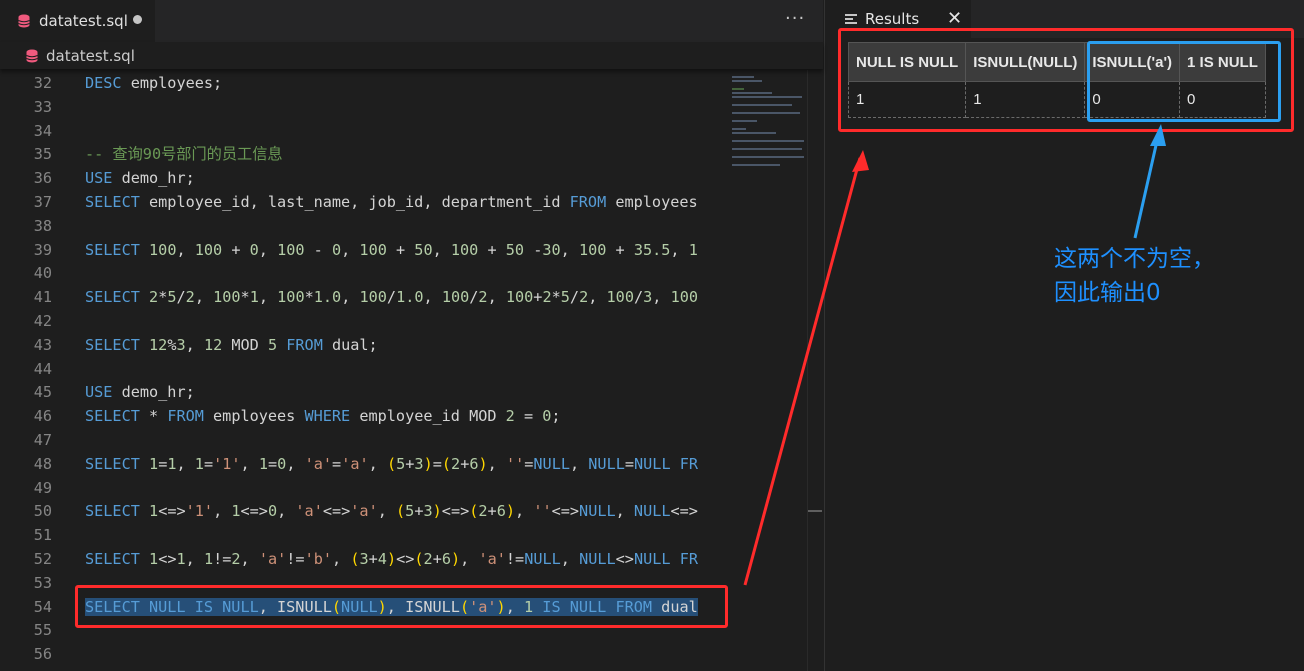 This screenshot has height=671, width=1304. What do you see at coordinates (892, 19) in the screenshot?
I see `results-tab-label: Results` at bounding box center [892, 19].